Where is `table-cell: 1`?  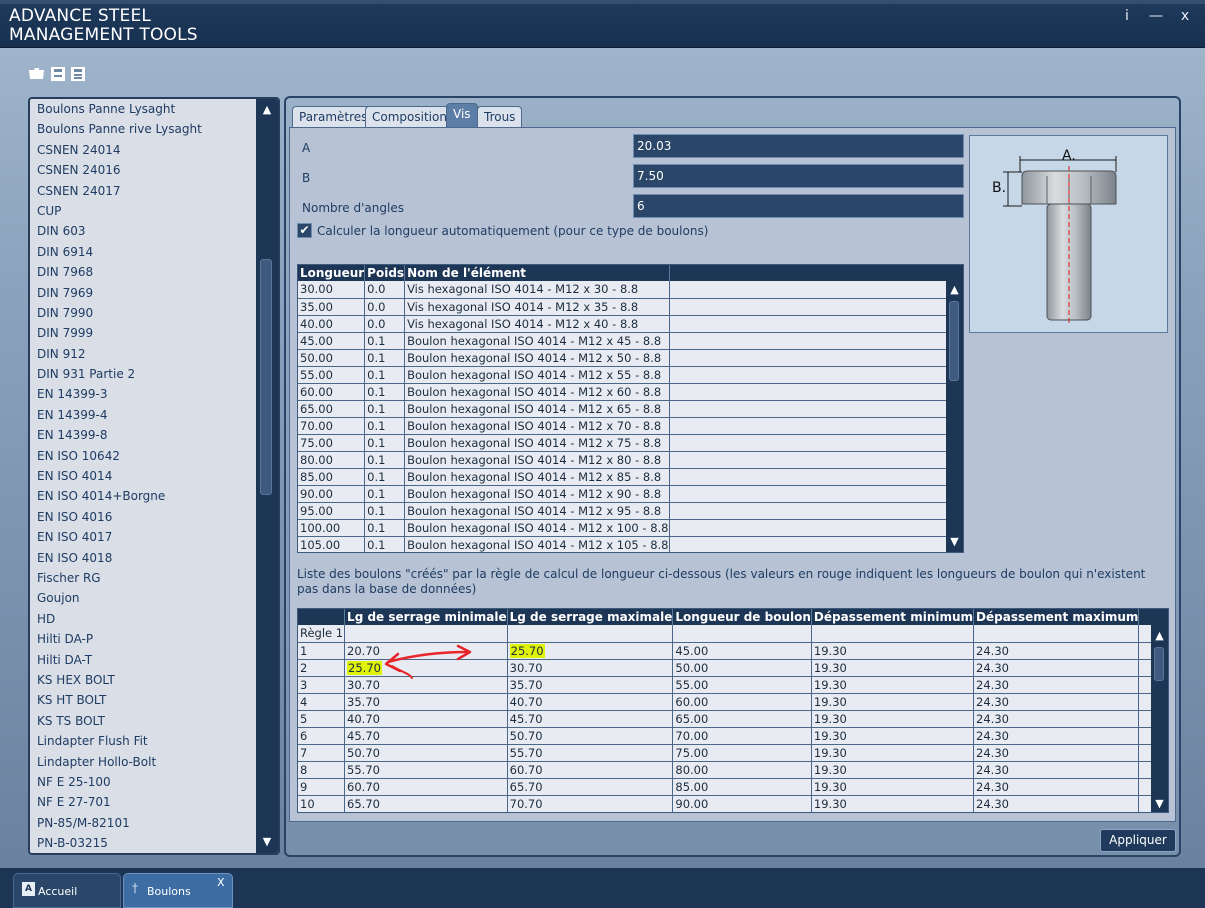 table-cell: 1 is located at coordinates (322, 651).